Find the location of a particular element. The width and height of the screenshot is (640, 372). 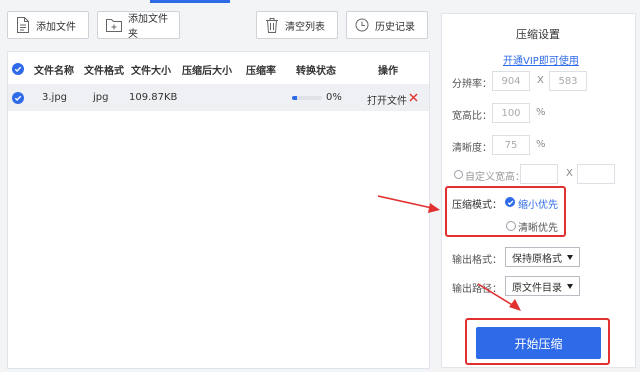

annotation-arrow-mode is located at coordinates (405, 202).